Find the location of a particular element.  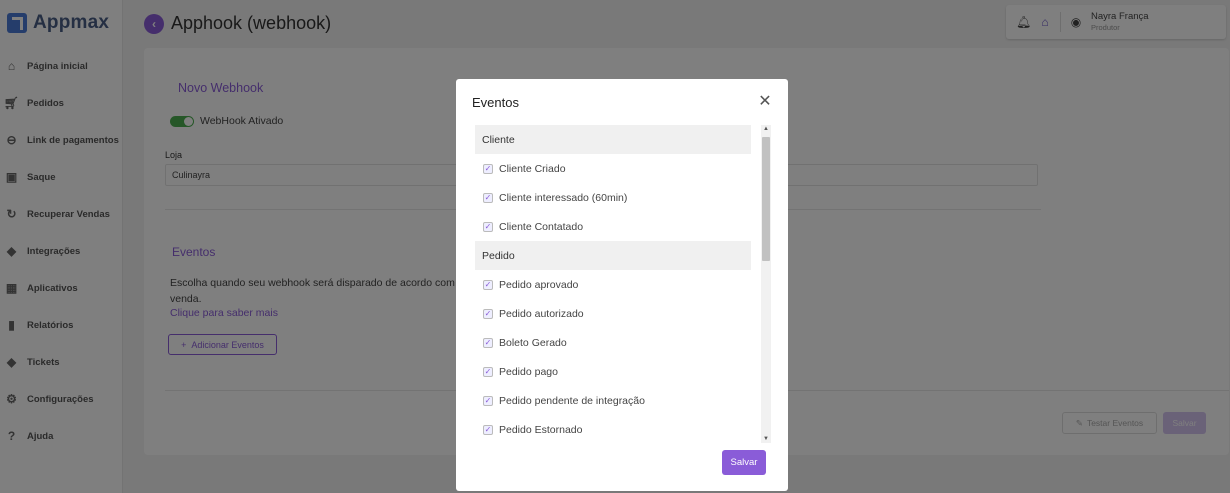

event-option: ✓ Pedido autorizado is located at coordinates (613, 313).